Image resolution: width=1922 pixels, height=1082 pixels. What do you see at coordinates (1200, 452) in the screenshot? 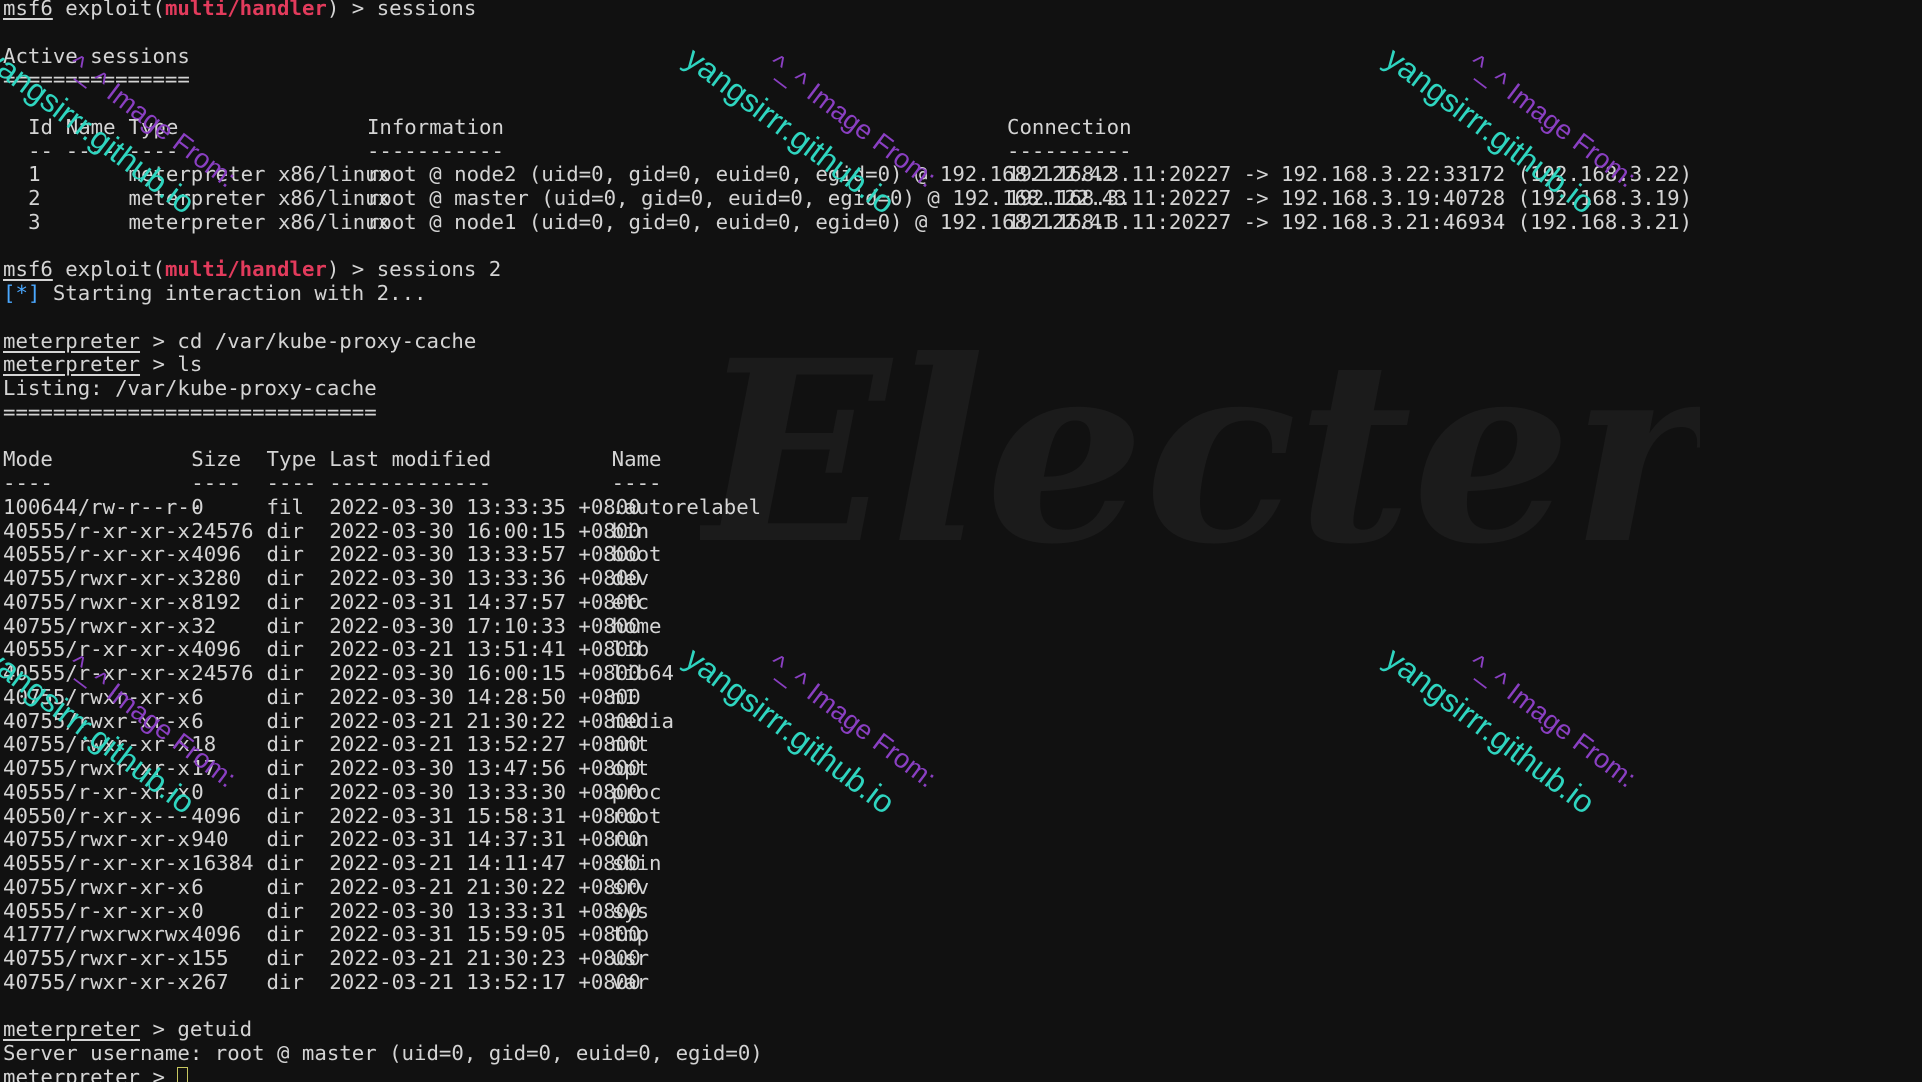
I see `logo-text: Electerm` at bounding box center [1200, 452].